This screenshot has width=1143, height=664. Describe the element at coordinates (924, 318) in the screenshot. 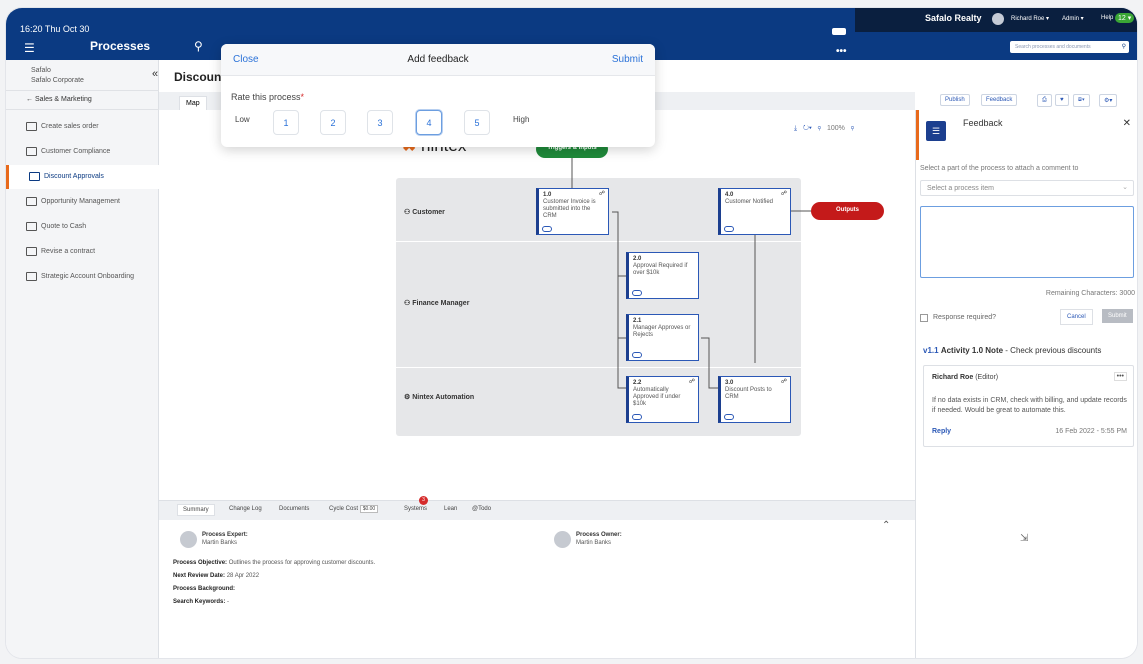

I see `response-required-checkbox` at that location.